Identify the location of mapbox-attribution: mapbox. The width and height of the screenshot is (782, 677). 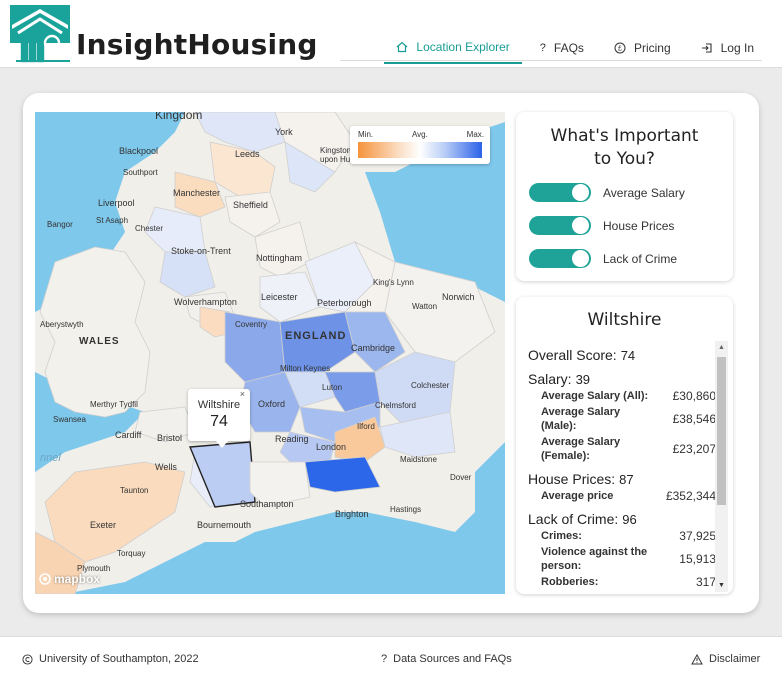
(77, 579).